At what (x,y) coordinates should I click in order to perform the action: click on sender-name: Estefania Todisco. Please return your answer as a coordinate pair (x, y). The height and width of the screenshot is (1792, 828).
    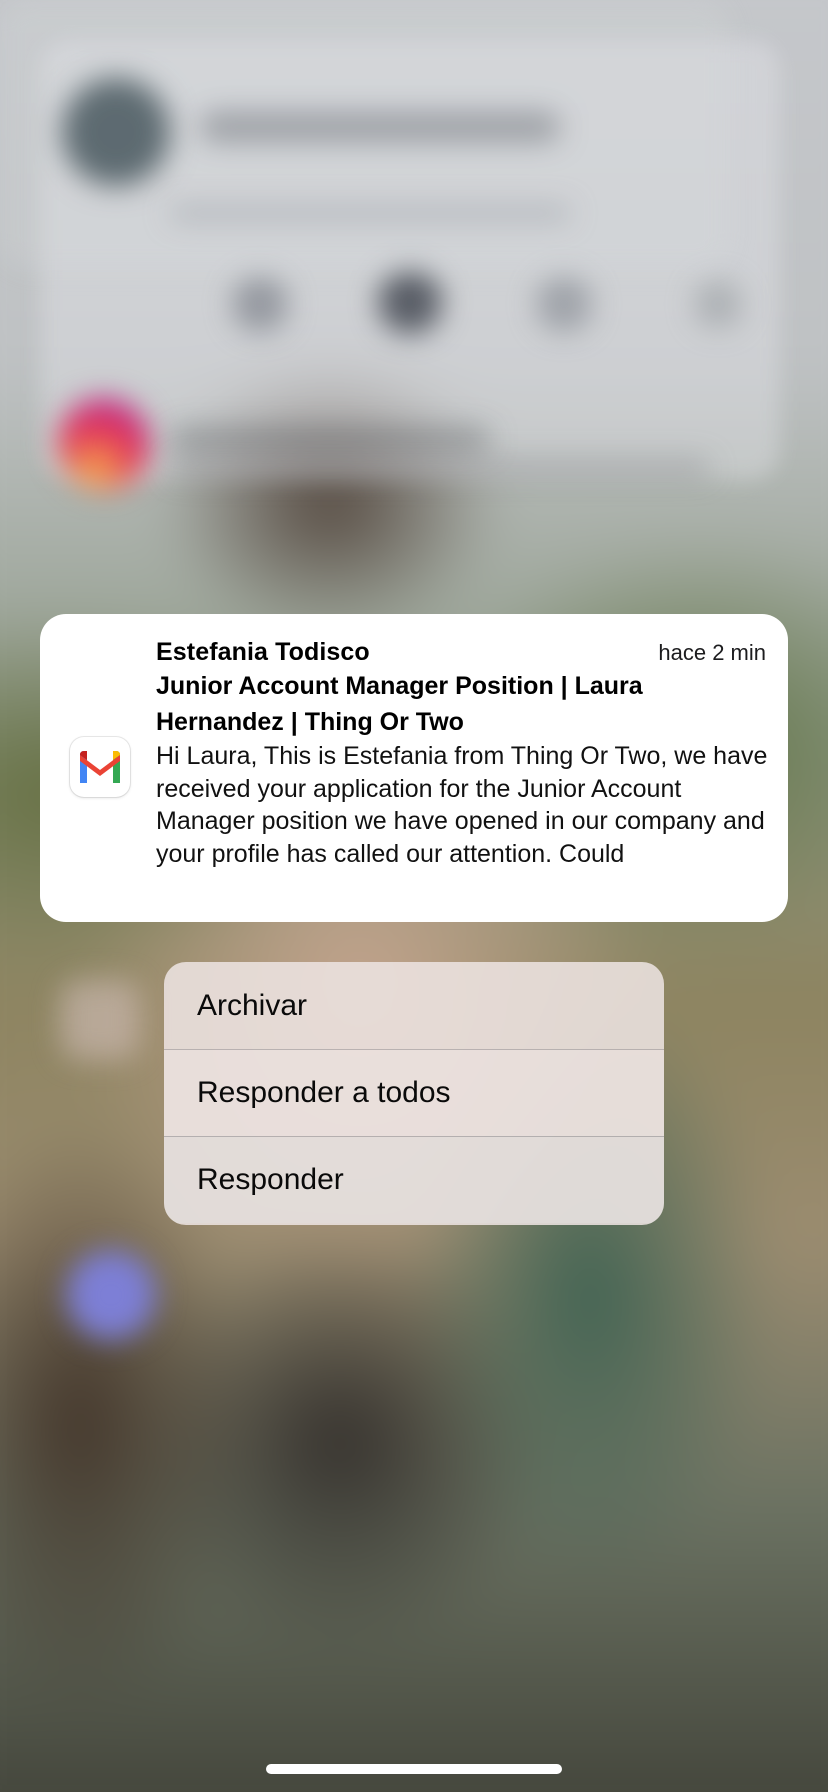
    Looking at the image, I should click on (263, 652).